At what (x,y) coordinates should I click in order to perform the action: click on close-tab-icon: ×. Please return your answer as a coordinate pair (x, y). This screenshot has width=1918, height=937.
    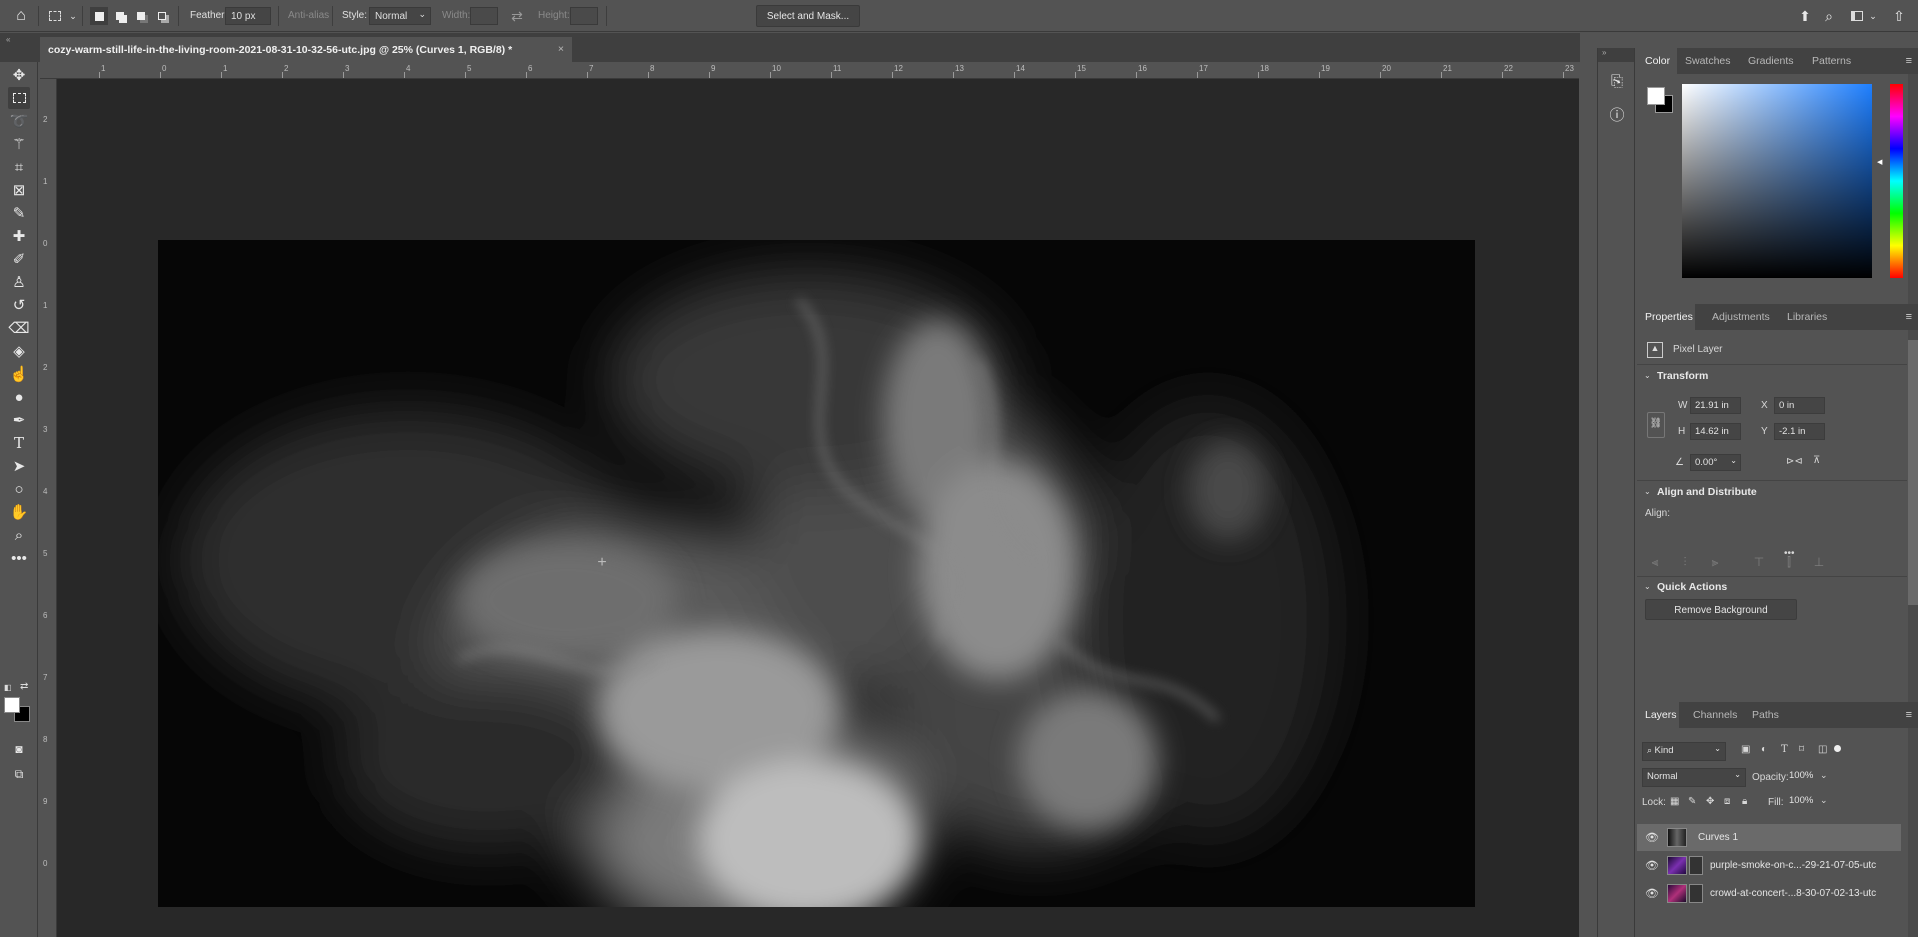
    Looking at the image, I should click on (561, 49).